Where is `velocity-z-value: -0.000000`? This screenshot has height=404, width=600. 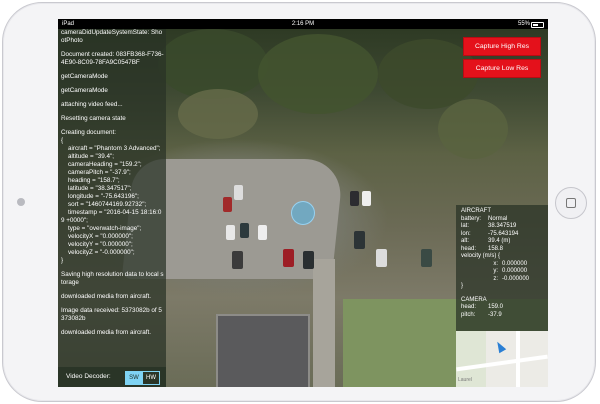 velocity-z-value: -0.000000 is located at coordinates (516, 278).